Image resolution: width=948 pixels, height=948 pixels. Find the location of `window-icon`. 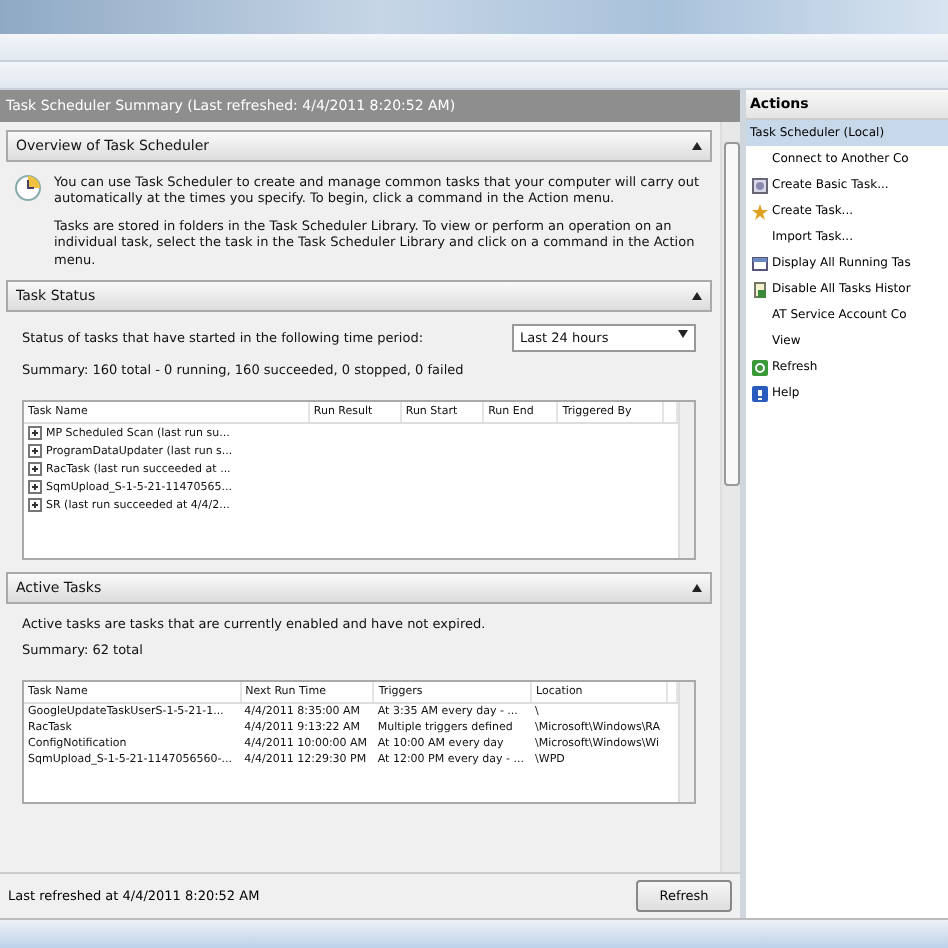

window-icon is located at coordinates (760, 263).